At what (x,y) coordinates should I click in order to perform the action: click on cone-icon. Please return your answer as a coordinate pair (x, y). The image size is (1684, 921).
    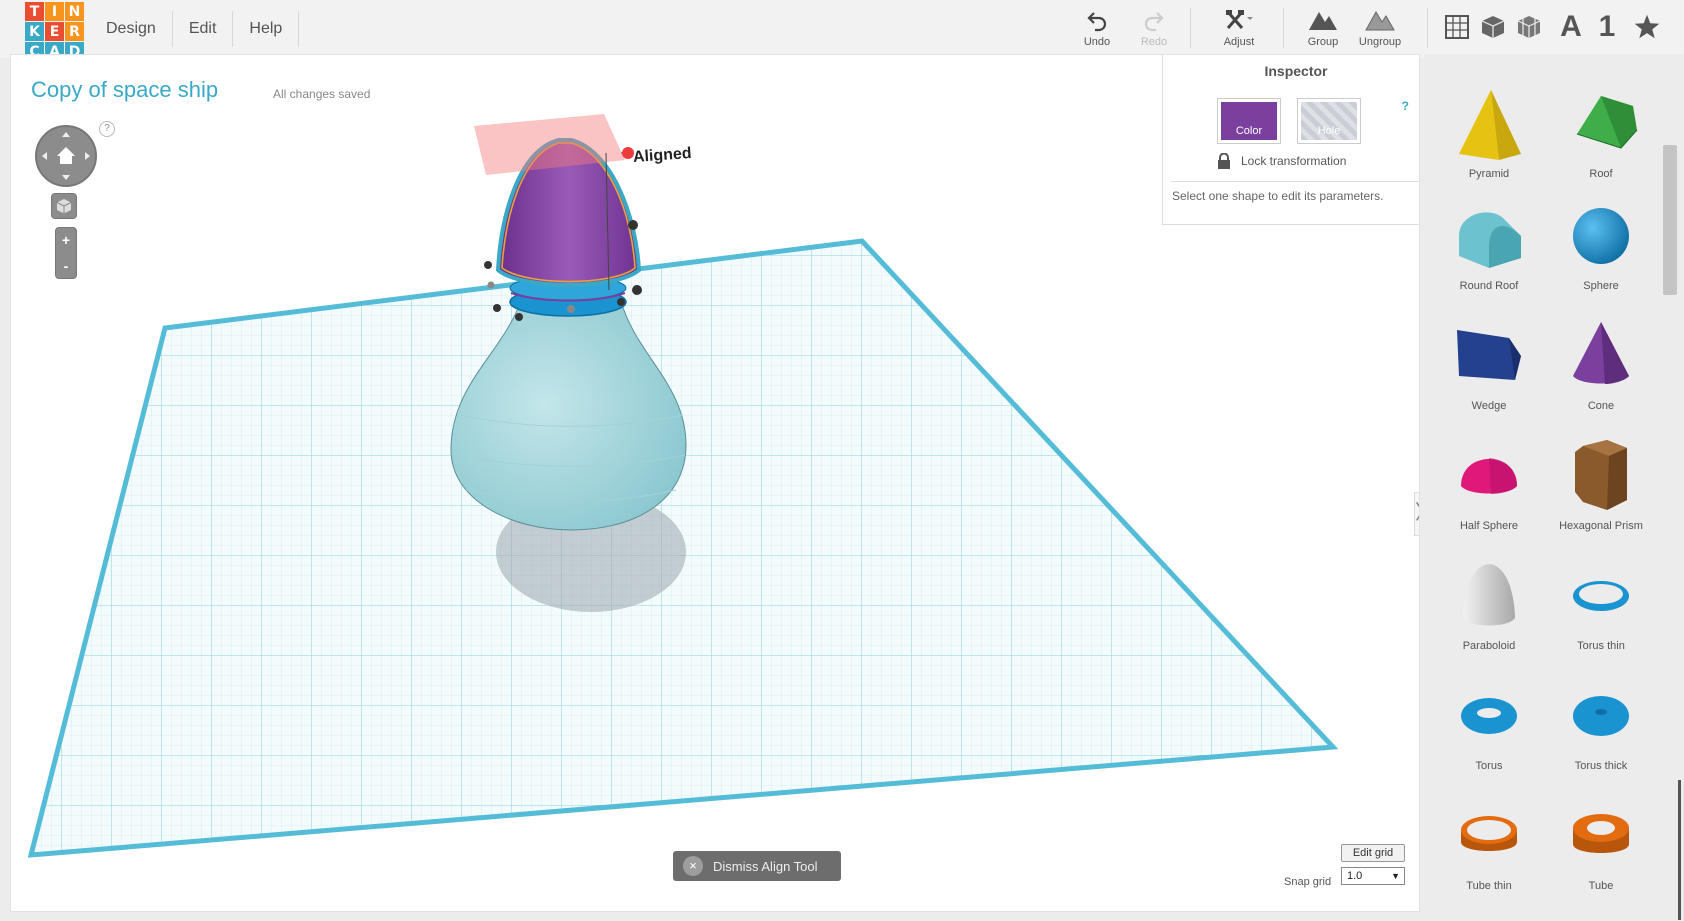
    Looking at the image, I should click on (1601, 353).